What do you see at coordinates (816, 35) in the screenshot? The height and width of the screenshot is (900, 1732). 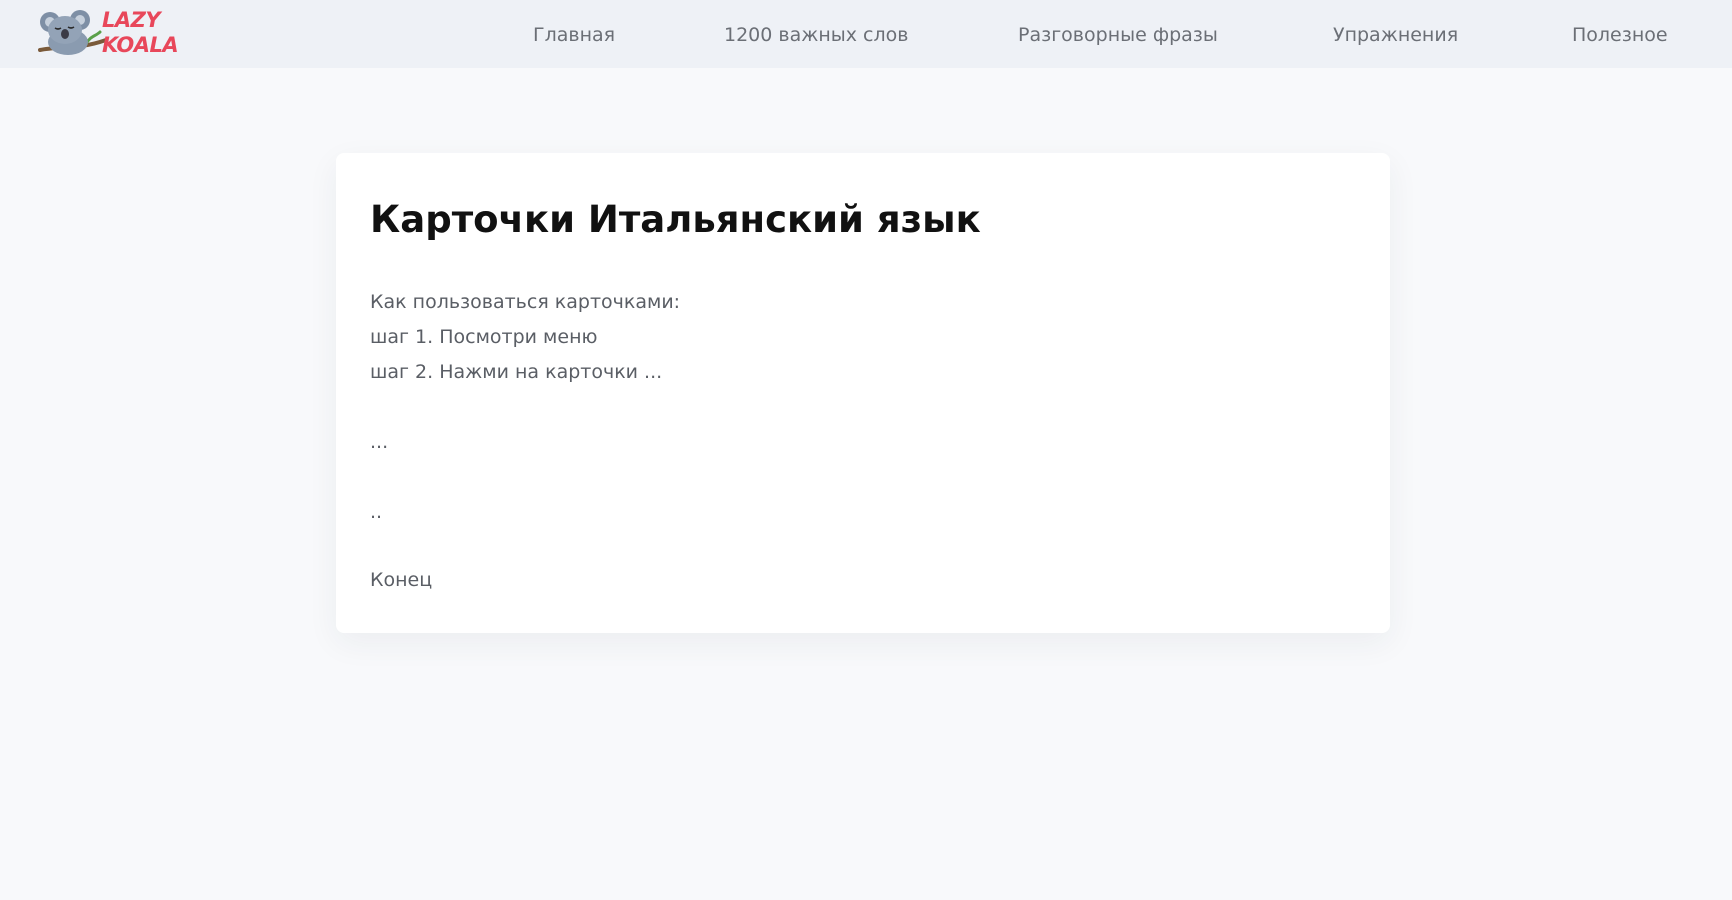 I see `nav-link-1200-words: 1200 важных слов` at bounding box center [816, 35].